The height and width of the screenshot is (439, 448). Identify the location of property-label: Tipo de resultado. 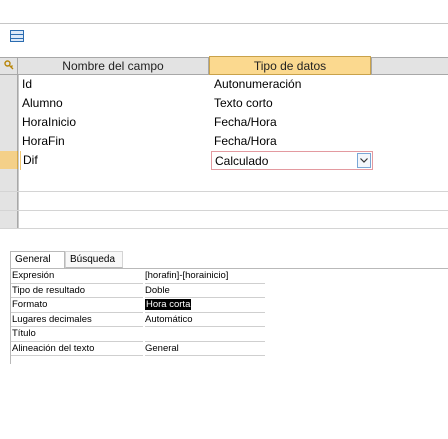
(49, 290).